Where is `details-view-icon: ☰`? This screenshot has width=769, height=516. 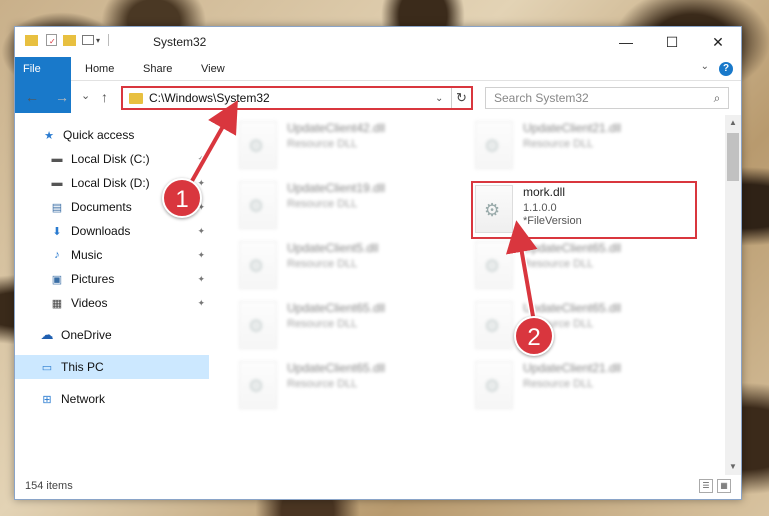
details-view-icon: ☰ is located at coordinates (706, 486).